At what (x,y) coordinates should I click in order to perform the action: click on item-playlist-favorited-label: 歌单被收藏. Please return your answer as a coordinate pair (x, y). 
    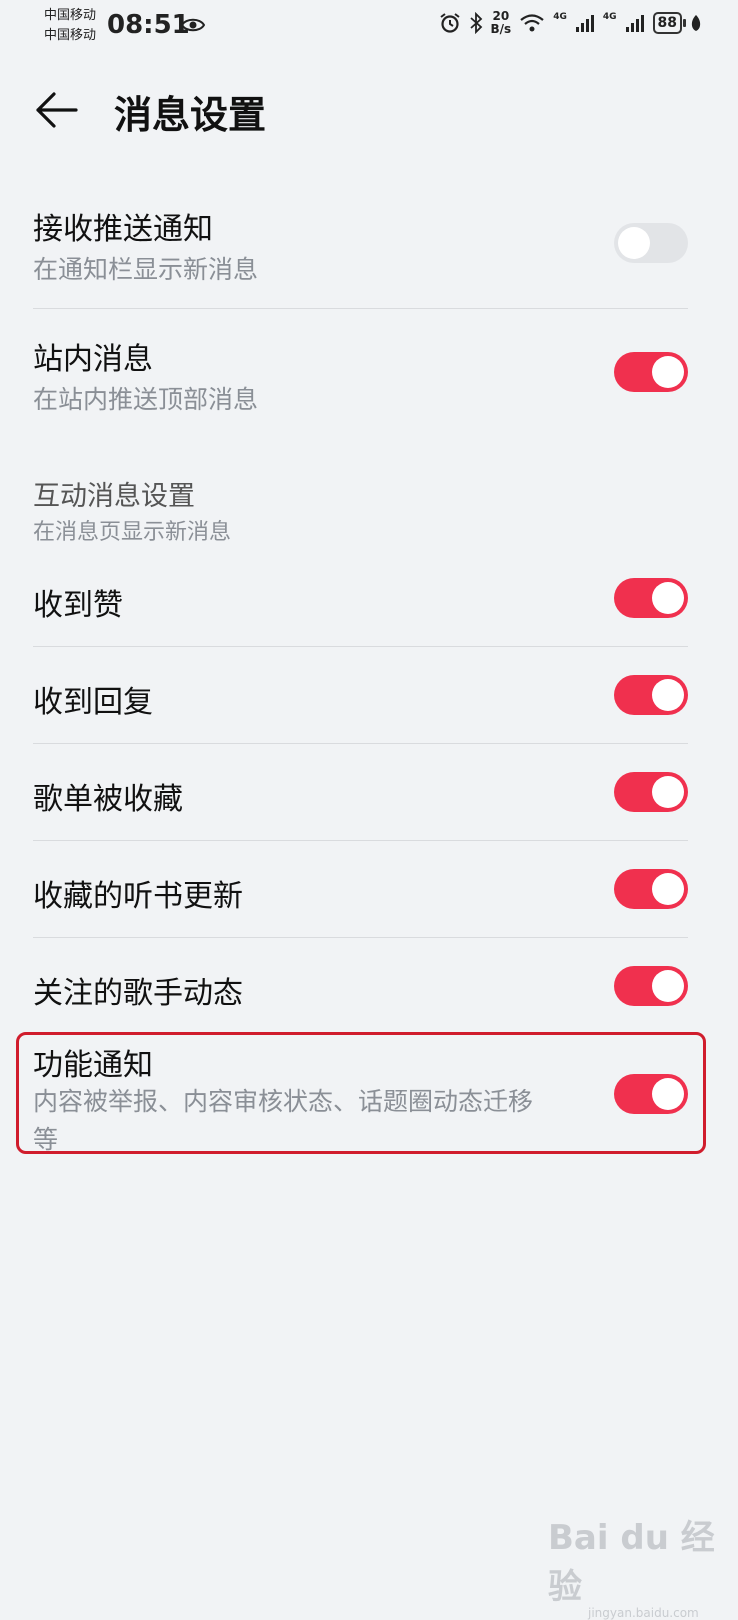
    Looking at the image, I should click on (108, 799).